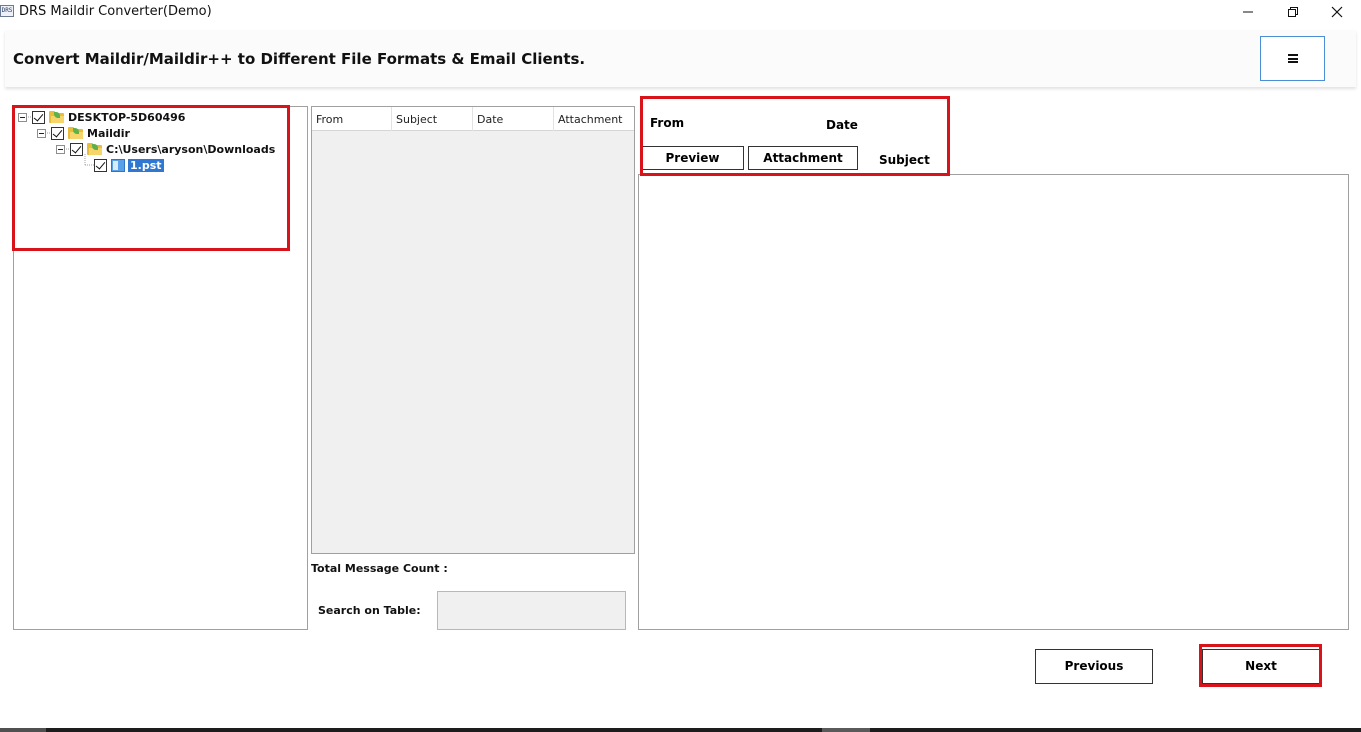  Describe the element at coordinates (680, 13) in the screenshot. I see `title-bar: DRS DRS Maildir Converter(Demo)` at that location.